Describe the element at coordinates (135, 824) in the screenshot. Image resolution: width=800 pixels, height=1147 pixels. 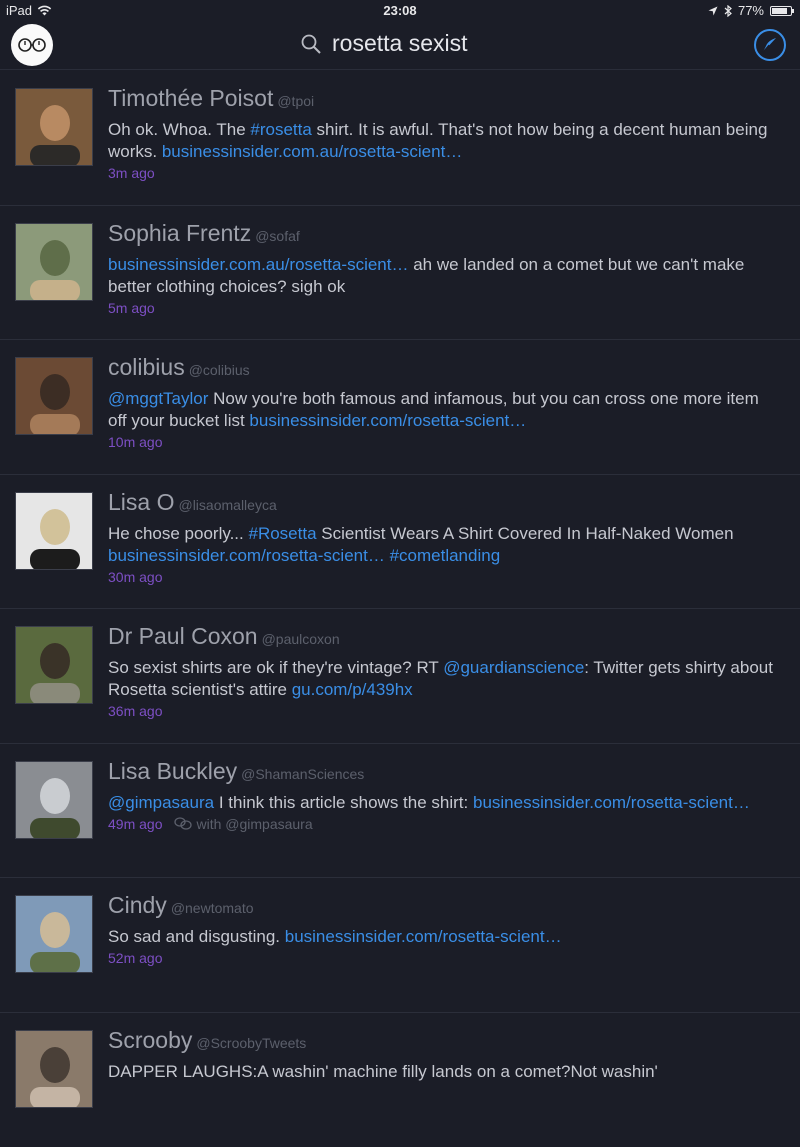
I see `tweet-timestamp: 49m ago` at that location.